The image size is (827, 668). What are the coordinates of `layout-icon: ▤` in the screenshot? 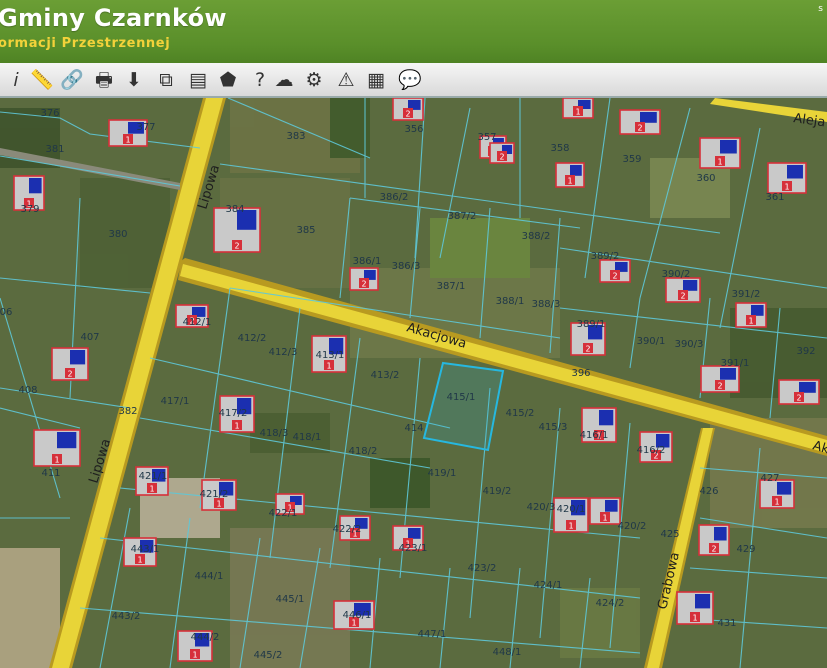 It's located at (198, 80).